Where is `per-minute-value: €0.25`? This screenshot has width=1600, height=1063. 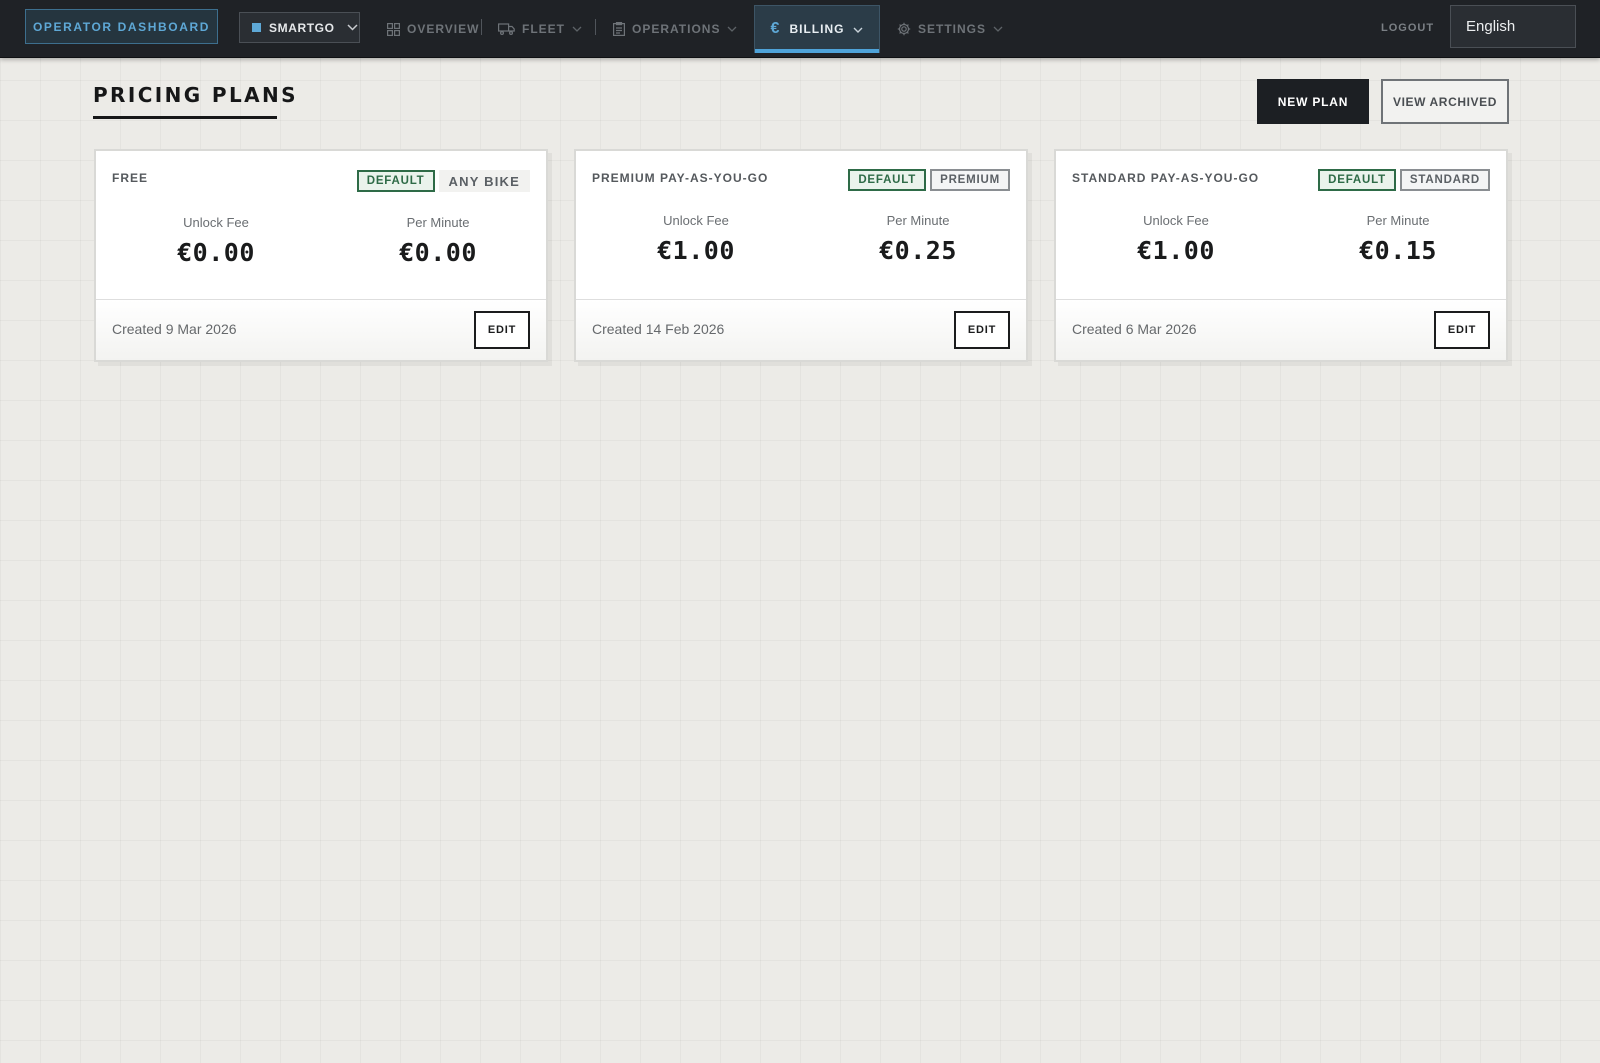
per-minute-value: €0.25 is located at coordinates (918, 250).